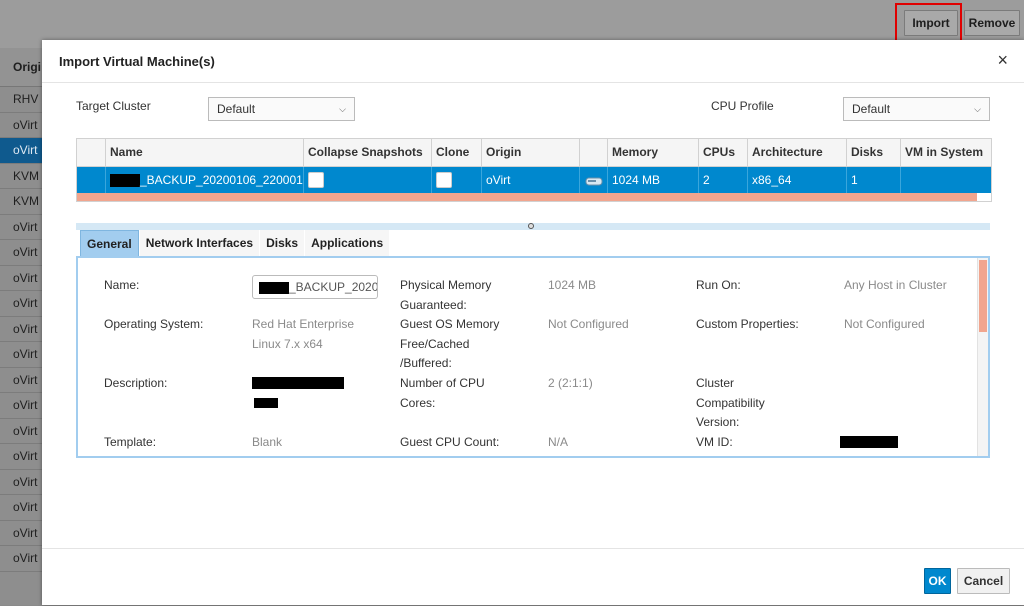  Describe the element at coordinates (236, 109) in the screenshot. I see `target-cluster-value: Default` at that location.